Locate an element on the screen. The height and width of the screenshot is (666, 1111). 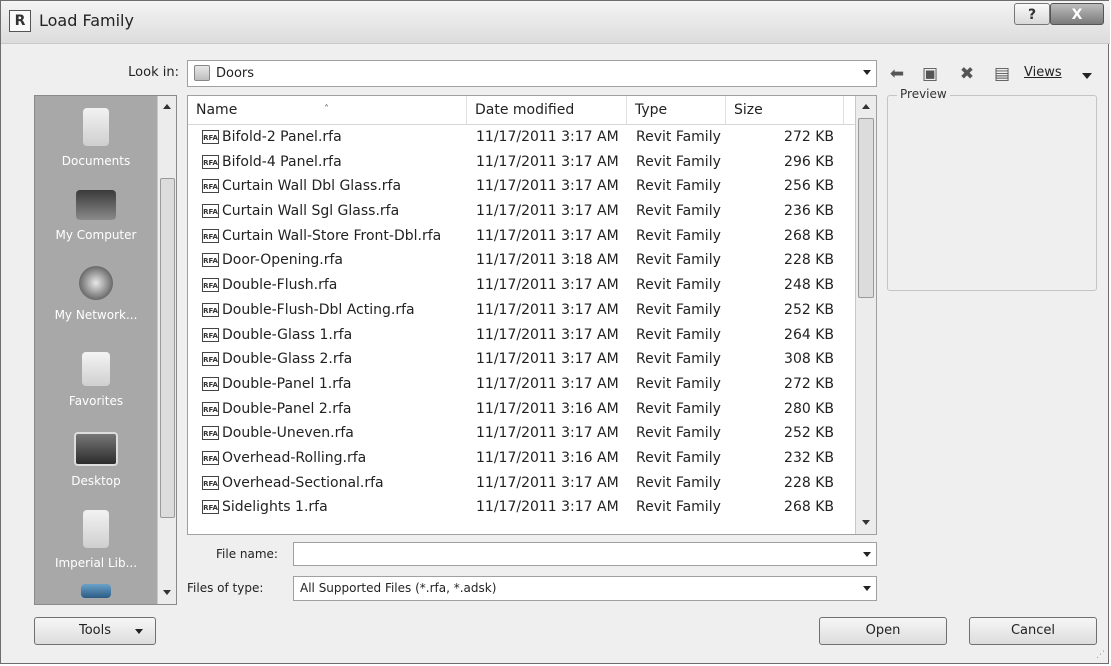
column-header-name: Name ˄ is located at coordinates (327, 110).